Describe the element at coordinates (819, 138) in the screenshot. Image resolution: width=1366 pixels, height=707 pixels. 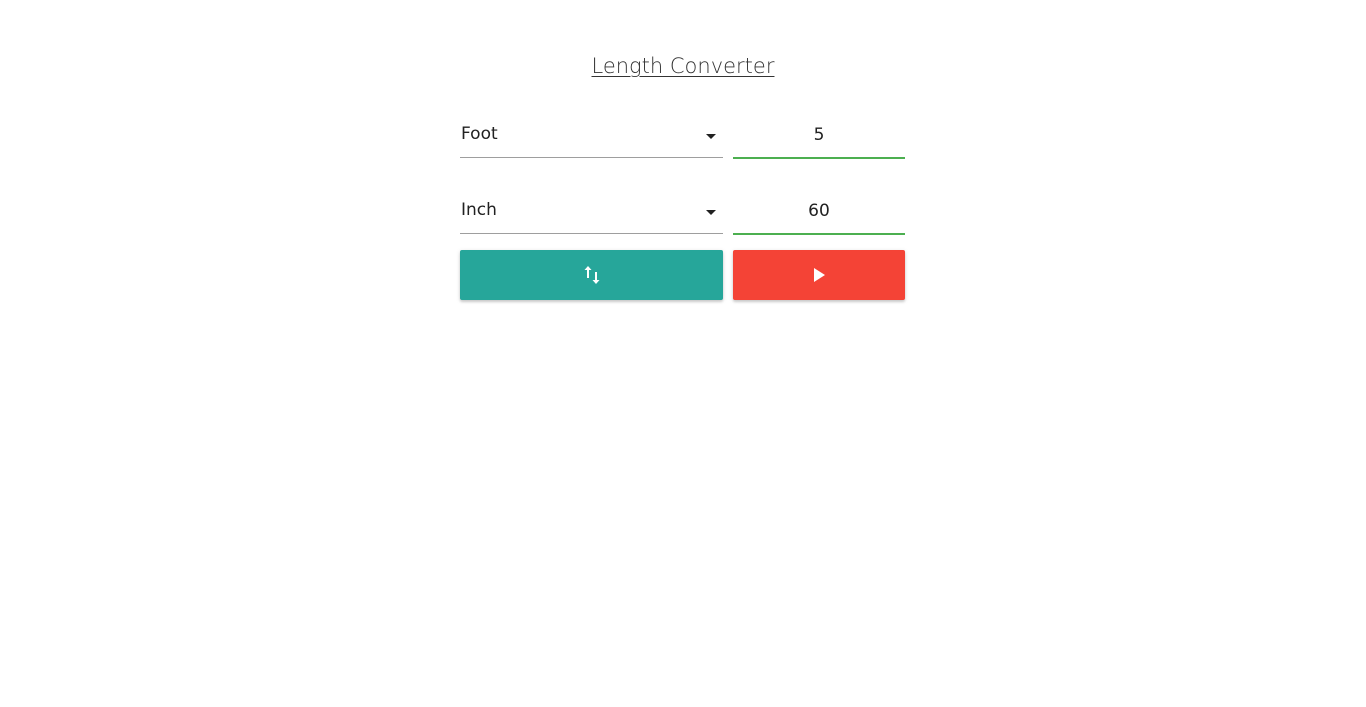
I see `from-value-input` at that location.